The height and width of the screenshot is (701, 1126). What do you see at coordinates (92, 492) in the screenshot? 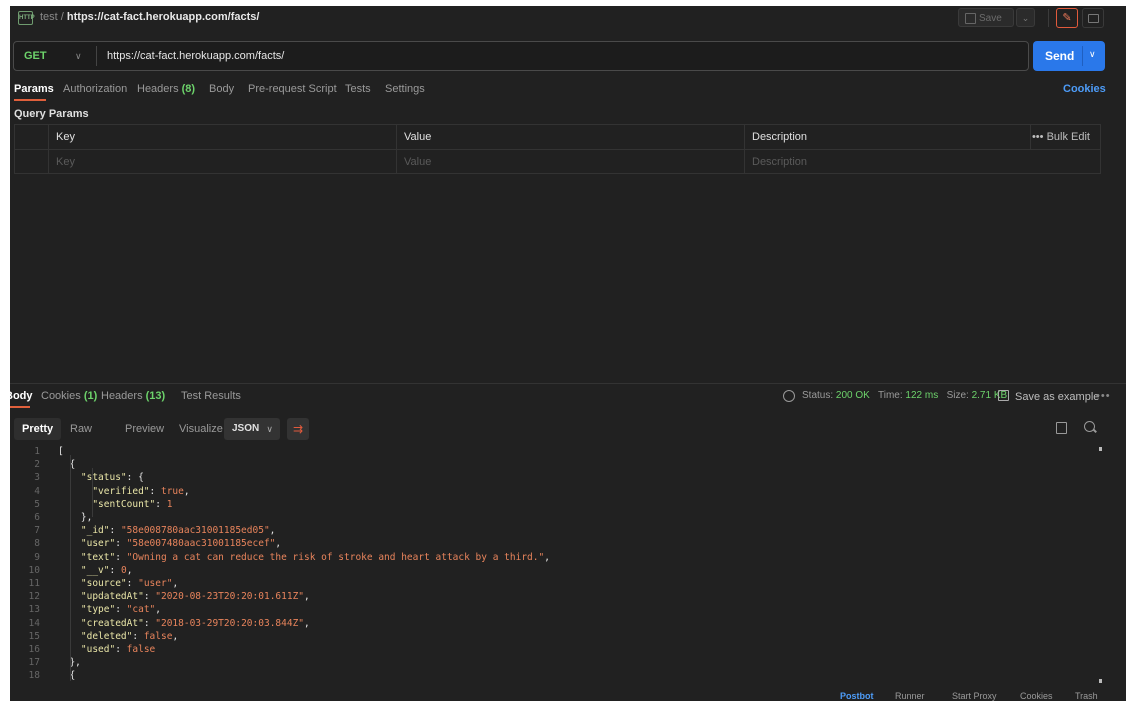
I see `indent-guide` at bounding box center [92, 492].